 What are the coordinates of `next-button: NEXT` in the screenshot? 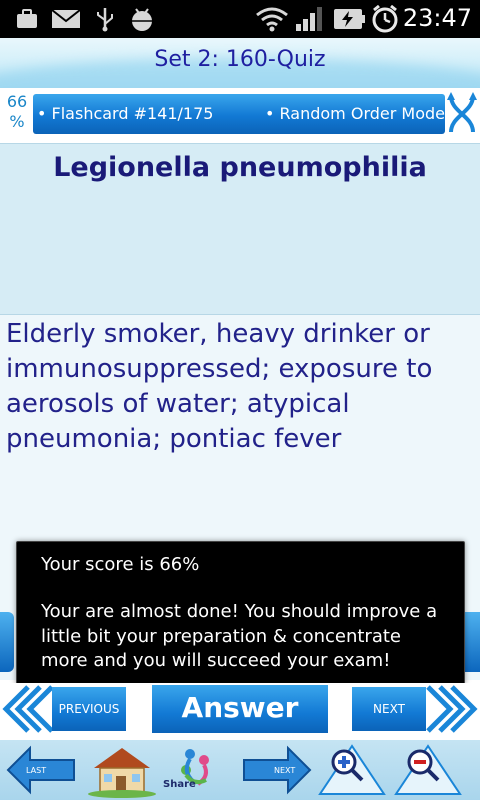 It's located at (389, 709).